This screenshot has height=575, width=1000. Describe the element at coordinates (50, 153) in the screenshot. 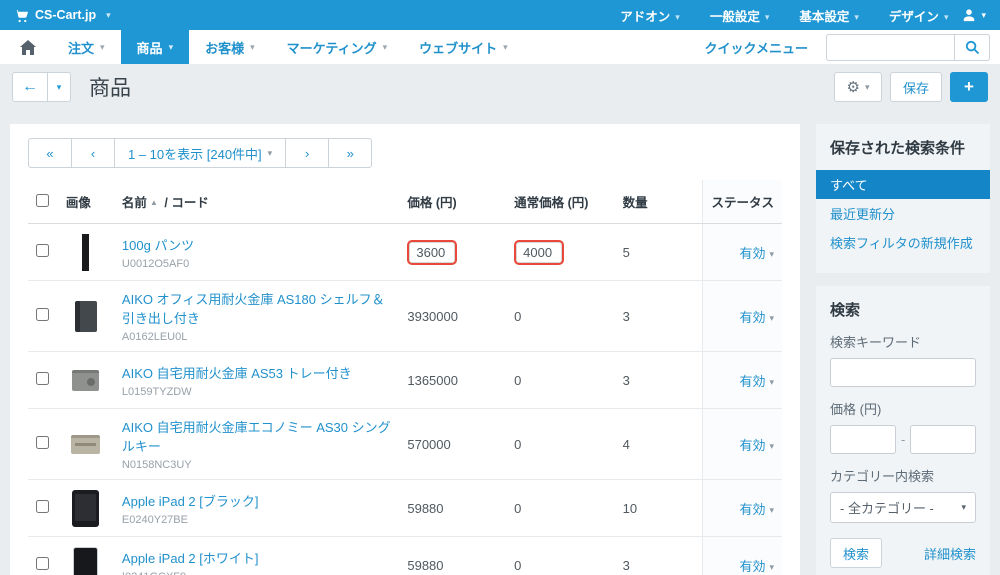

I see `pagination-first-button: «` at that location.